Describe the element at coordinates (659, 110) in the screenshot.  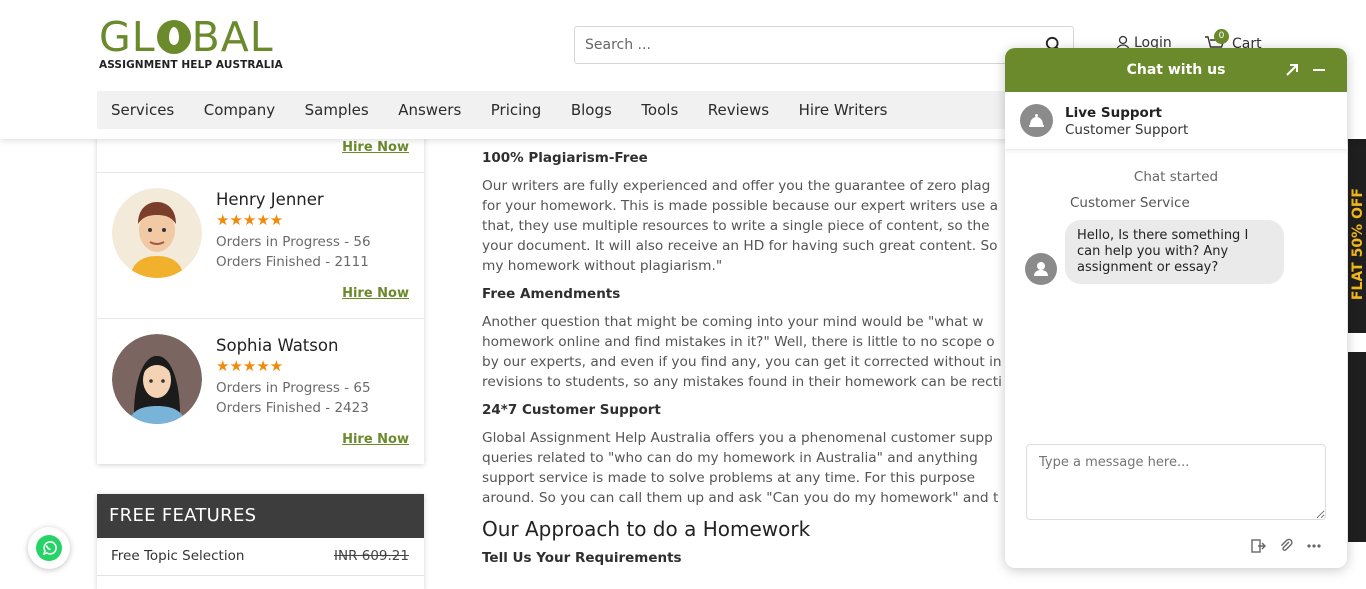
I see `nav-tools: Tools` at that location.